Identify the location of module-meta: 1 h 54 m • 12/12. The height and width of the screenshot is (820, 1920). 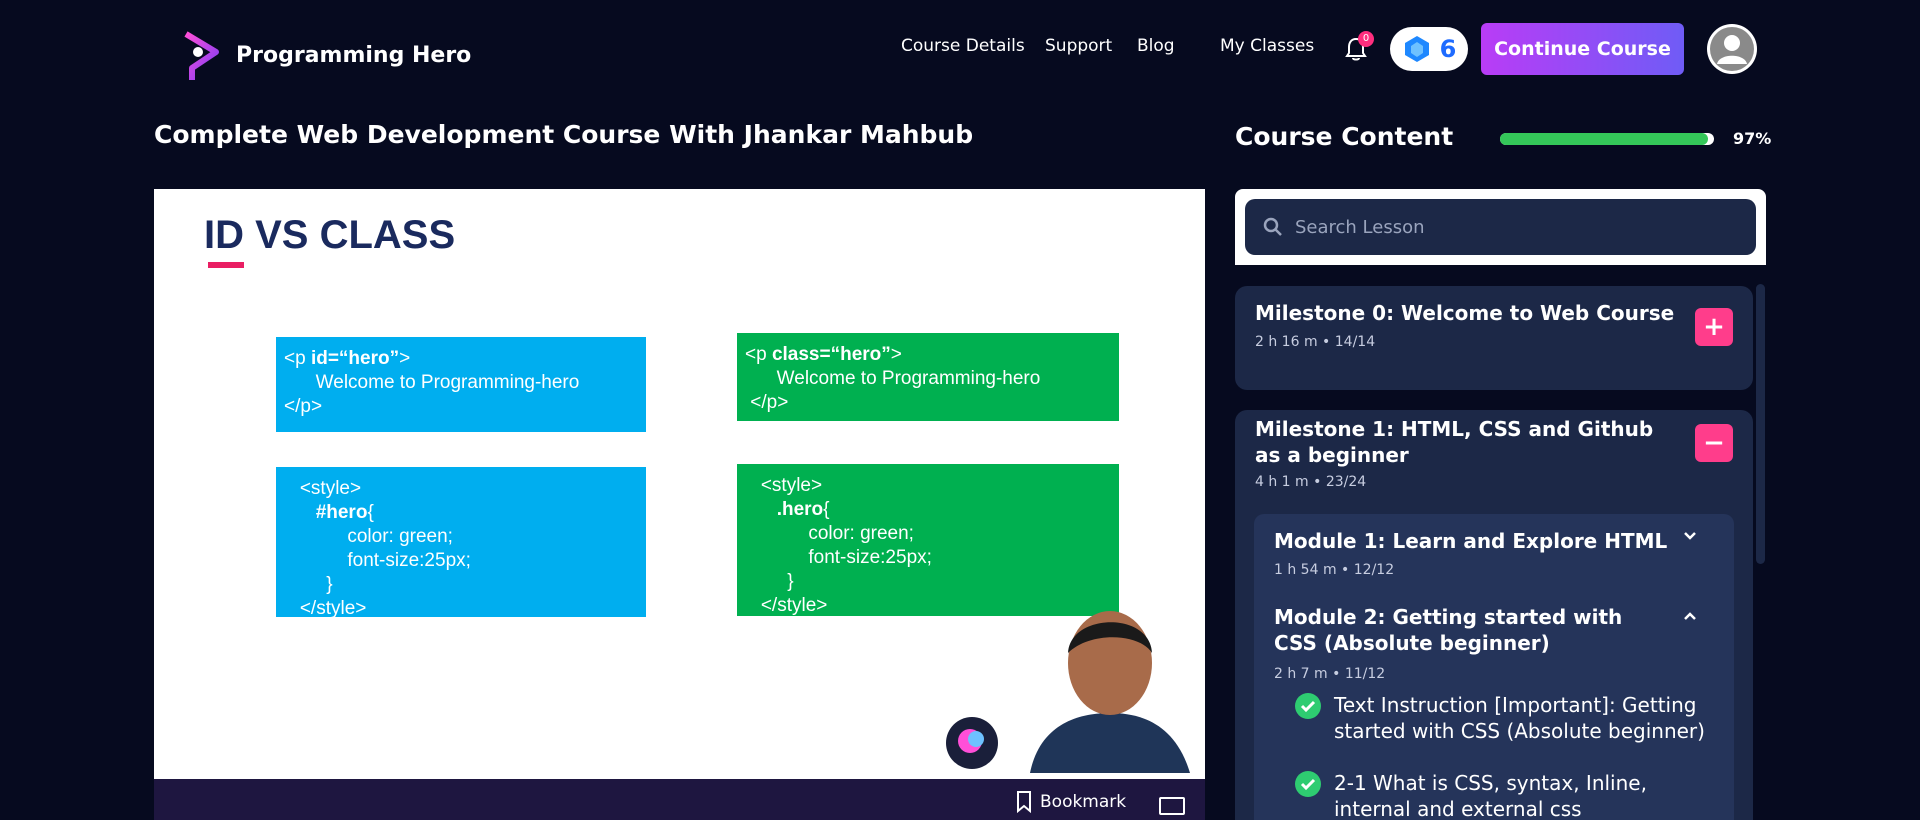
(1334, 570).